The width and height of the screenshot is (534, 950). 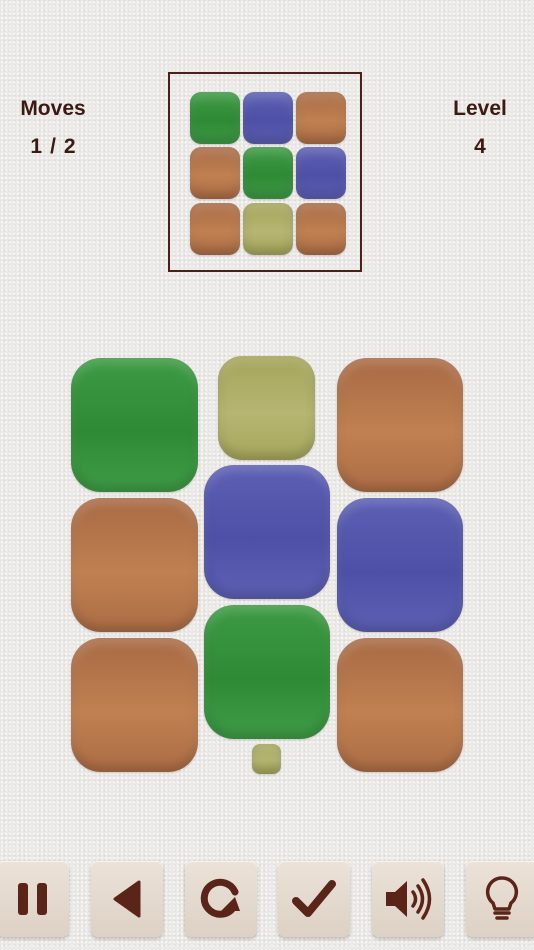 What do you see at coordinates (480, 146) in the screenshot?
I see `level-value: 4` at bounding box center [480, 146].